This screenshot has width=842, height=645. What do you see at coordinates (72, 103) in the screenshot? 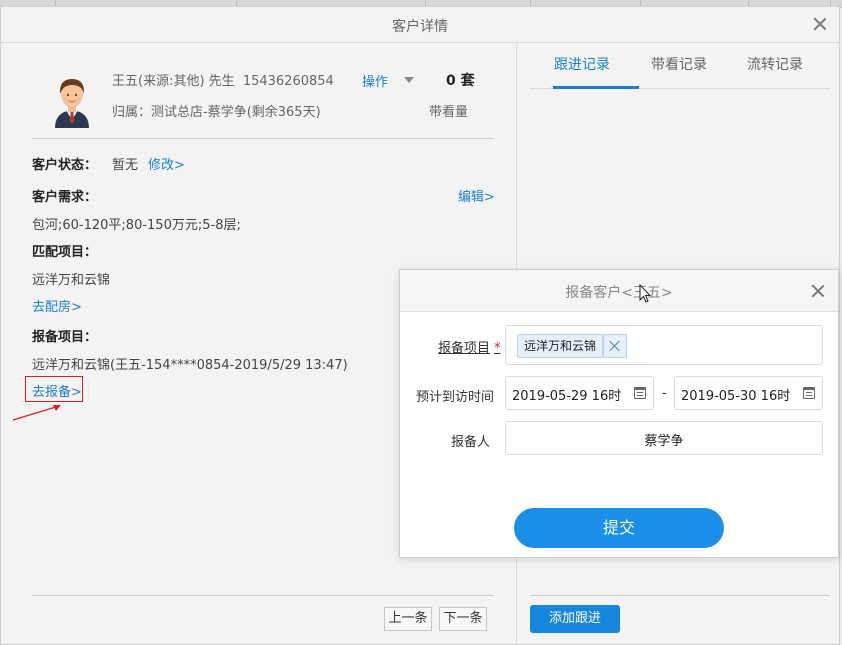
I see `avatar` at bounding box center [72, 103].